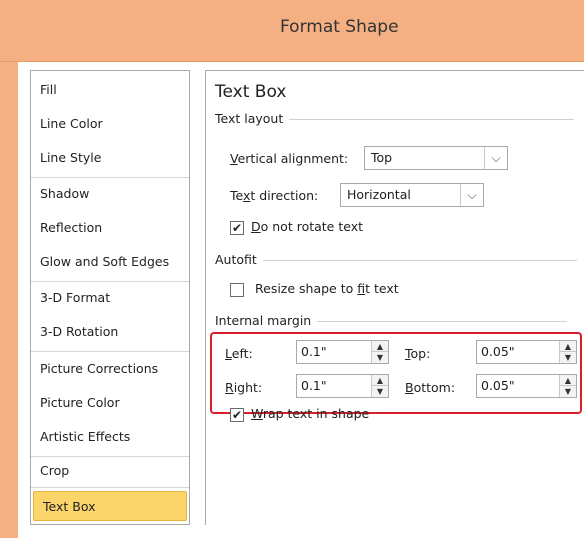  Describe the element at coordinates (327, 288) in the screenshot. I see `resize-shape-label: Resize shape to fit text` at that location.